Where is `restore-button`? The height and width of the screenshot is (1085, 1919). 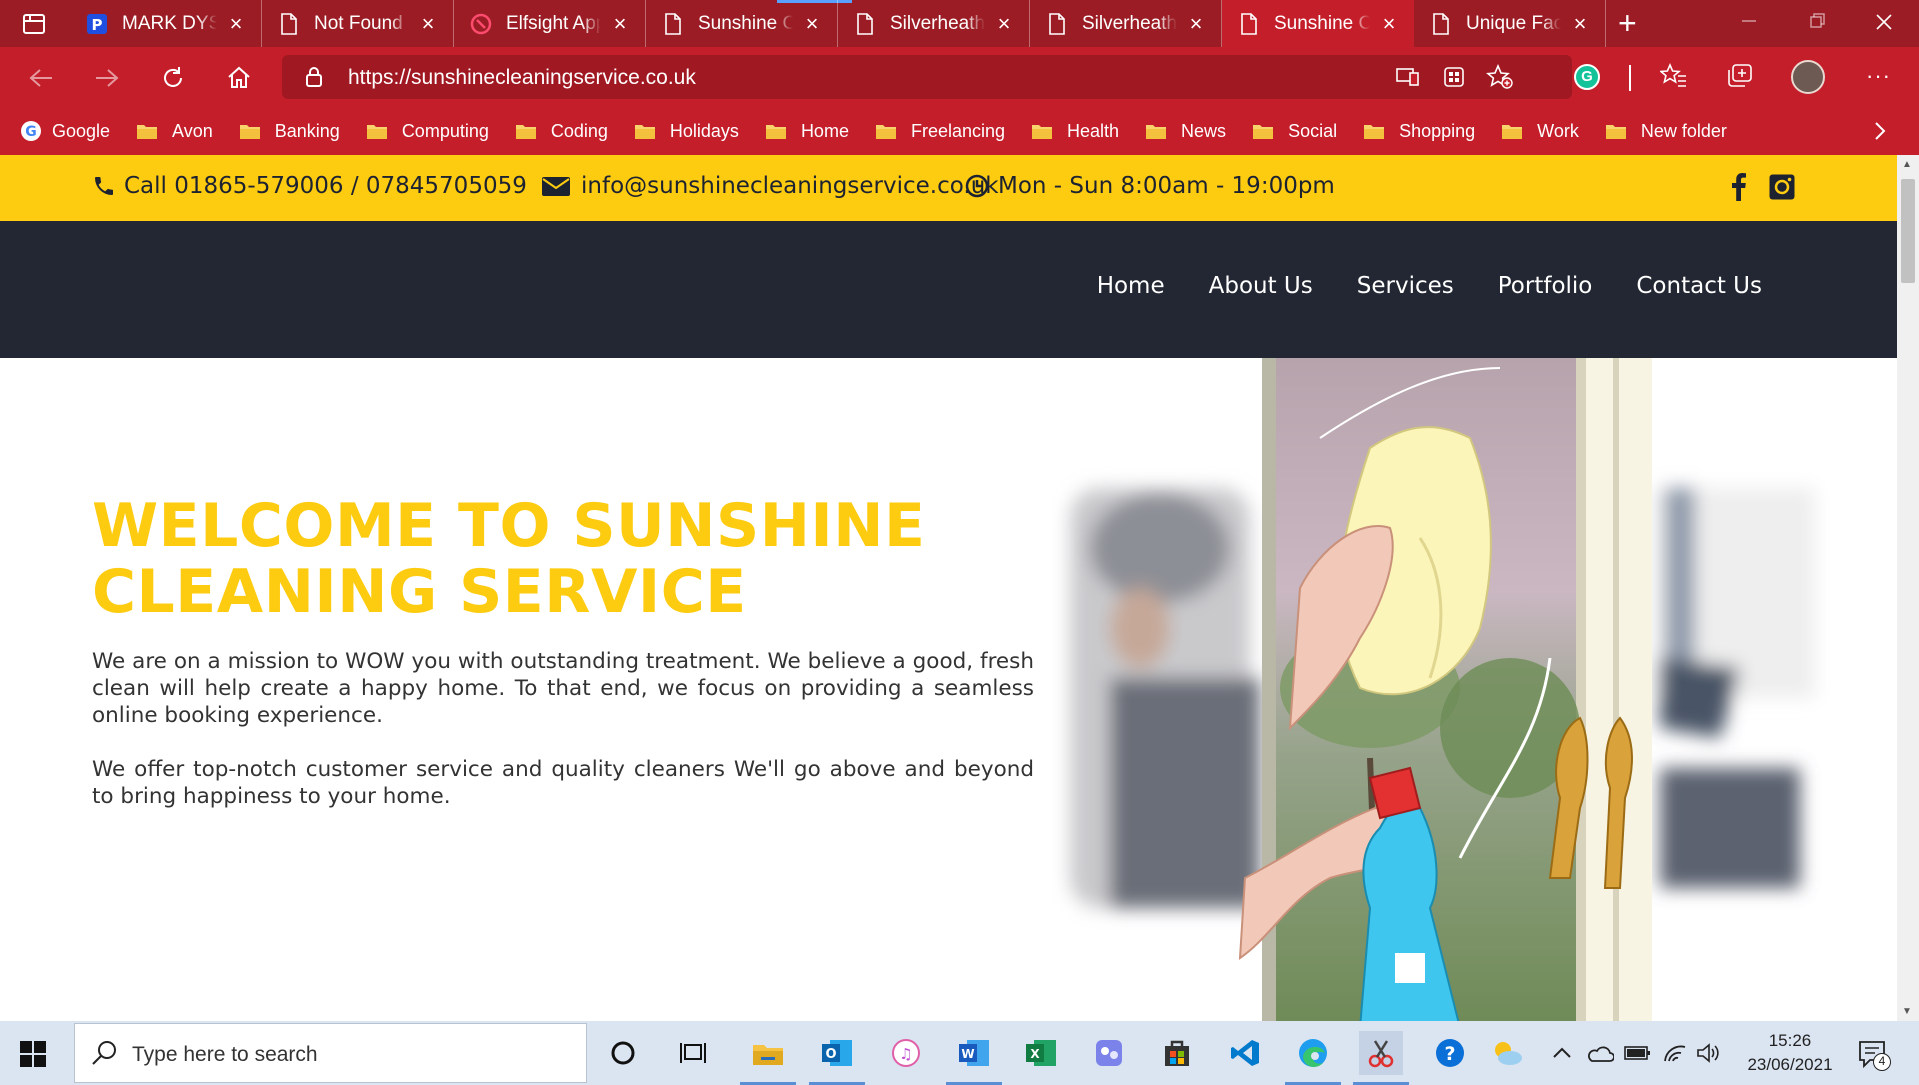
restore-button is located at coordinates (1817, 21).